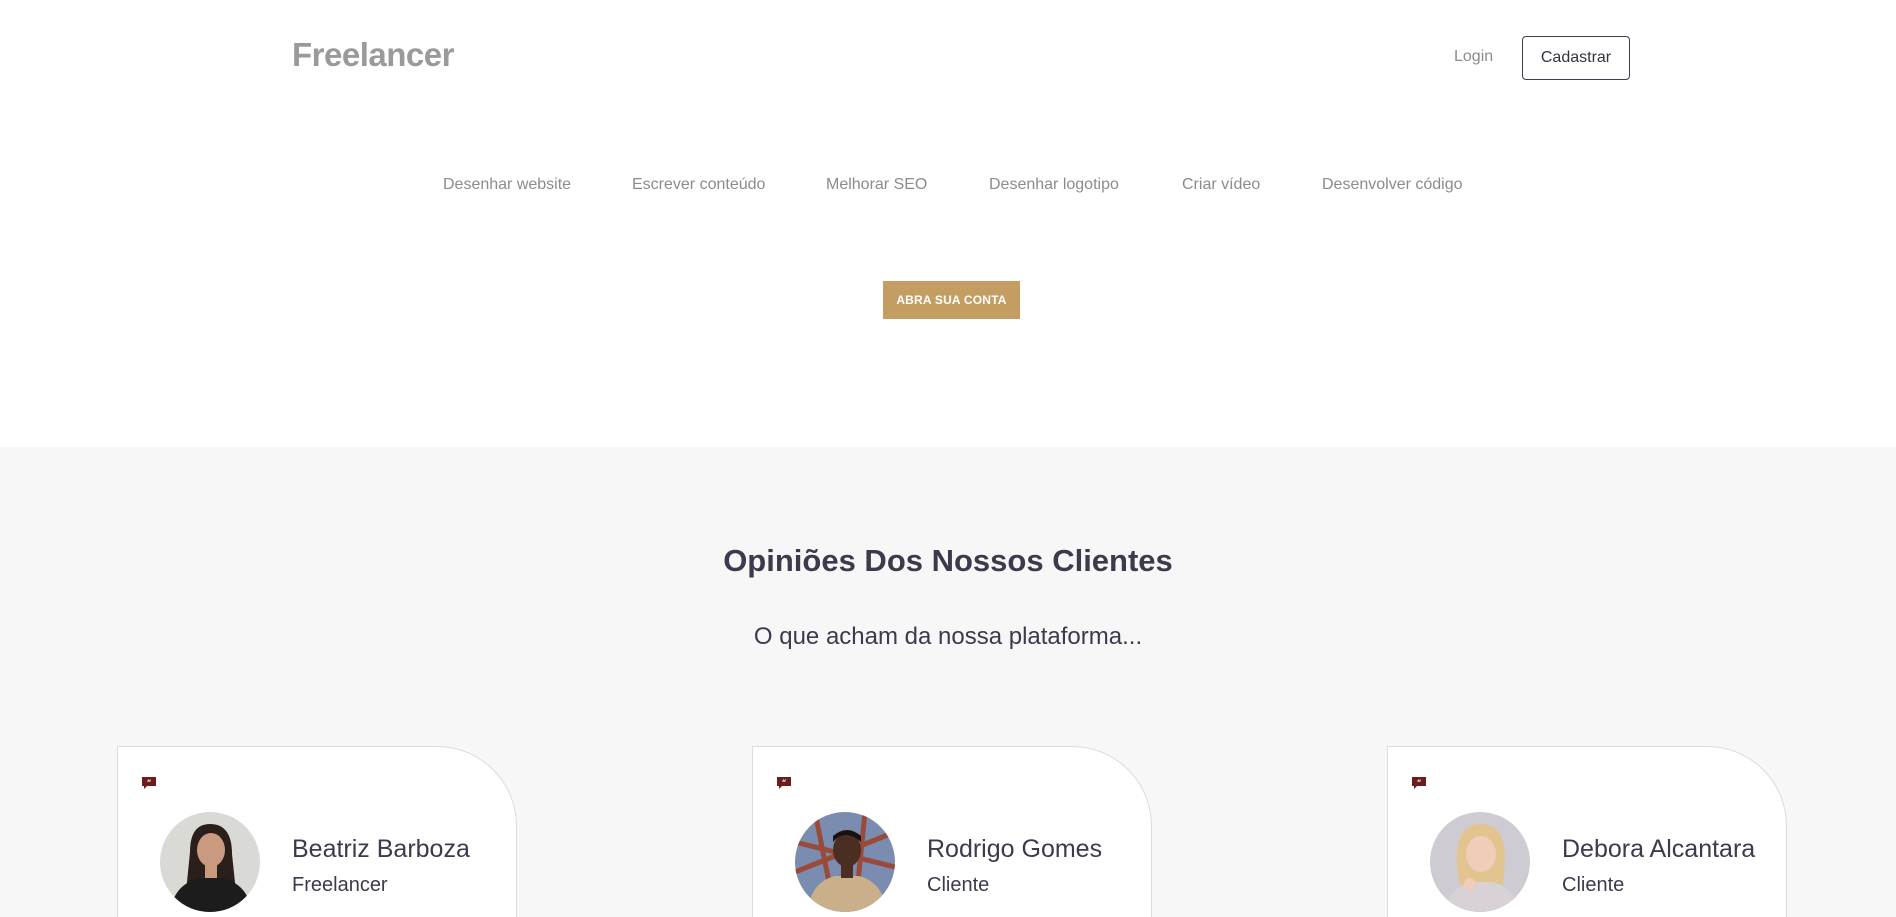  Describe the element at coordinates (1392, 185) in the screenshot. I see `category-develop-code: Desenvolver código` at that location.